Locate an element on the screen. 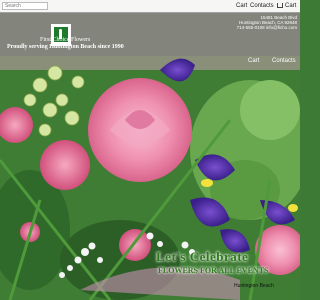 The width and height of the screenshot is (320, 300). search-input is located at coordinates (25, 6).